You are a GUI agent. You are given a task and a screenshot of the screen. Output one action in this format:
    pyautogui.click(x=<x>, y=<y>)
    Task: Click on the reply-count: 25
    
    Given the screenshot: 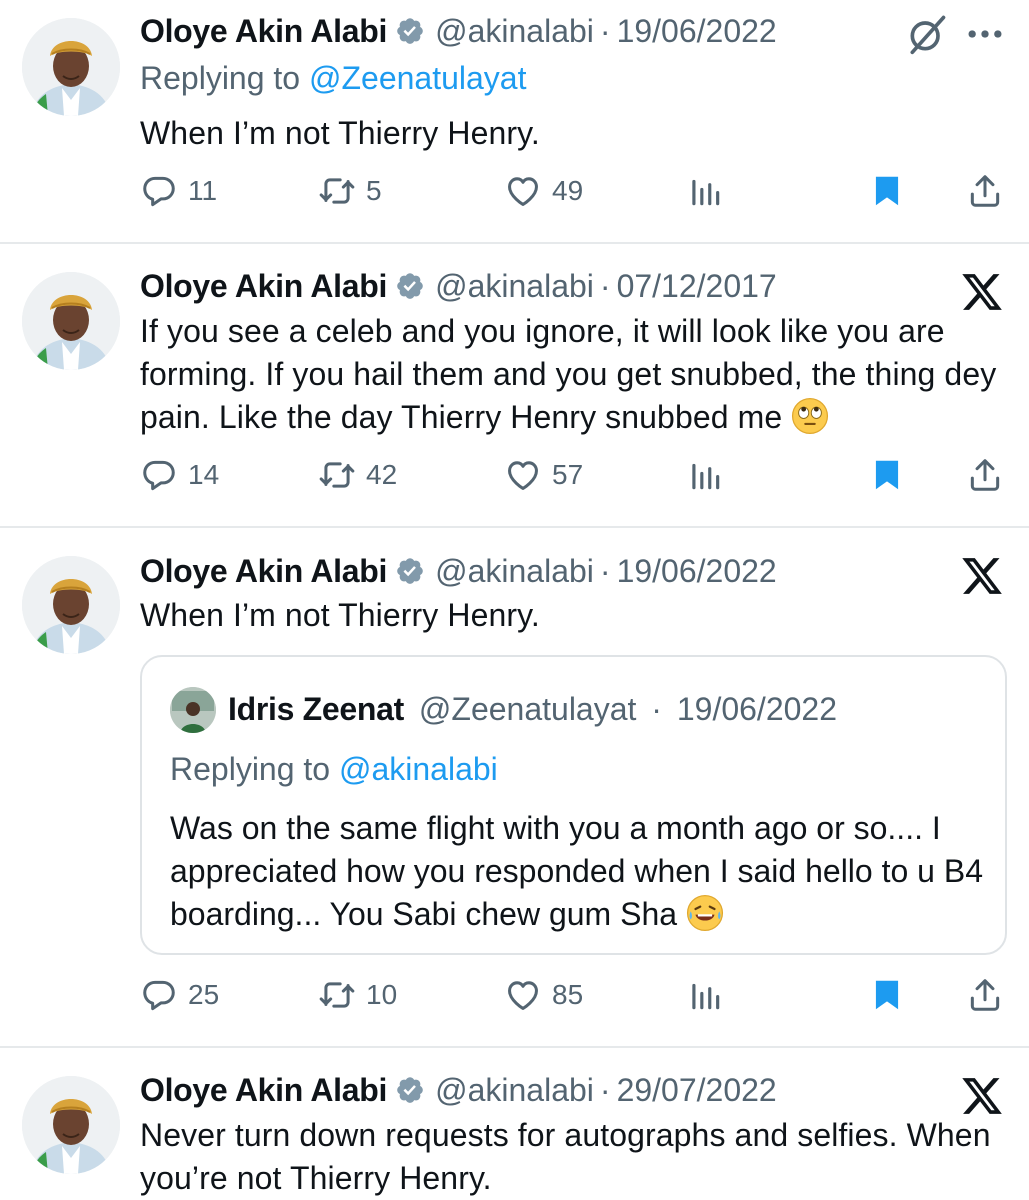 What is the action you would take?
    pyautogui.click(x=204, y=994)
    